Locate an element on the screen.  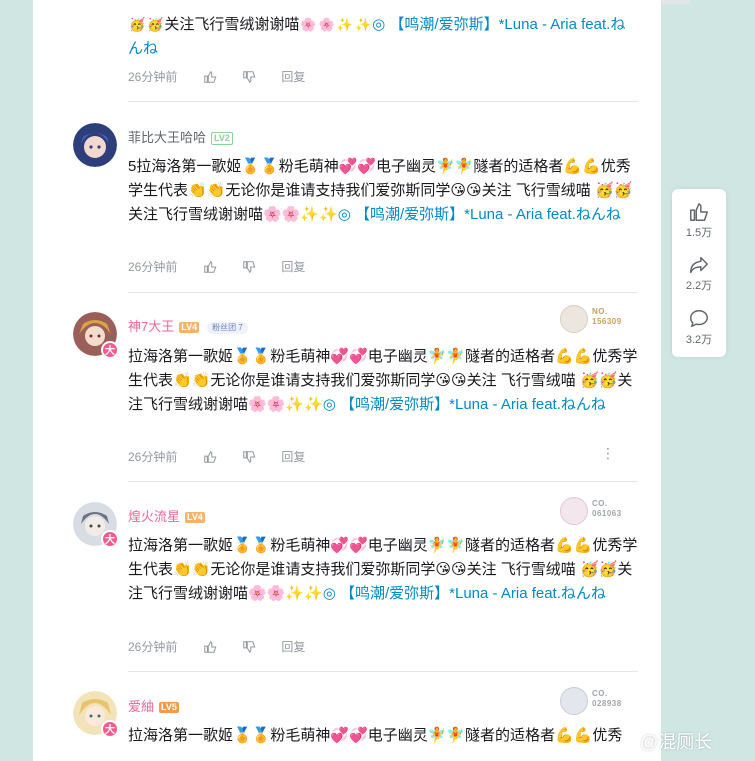
like-action: 1.5万 is located at coordinates (699, 220).